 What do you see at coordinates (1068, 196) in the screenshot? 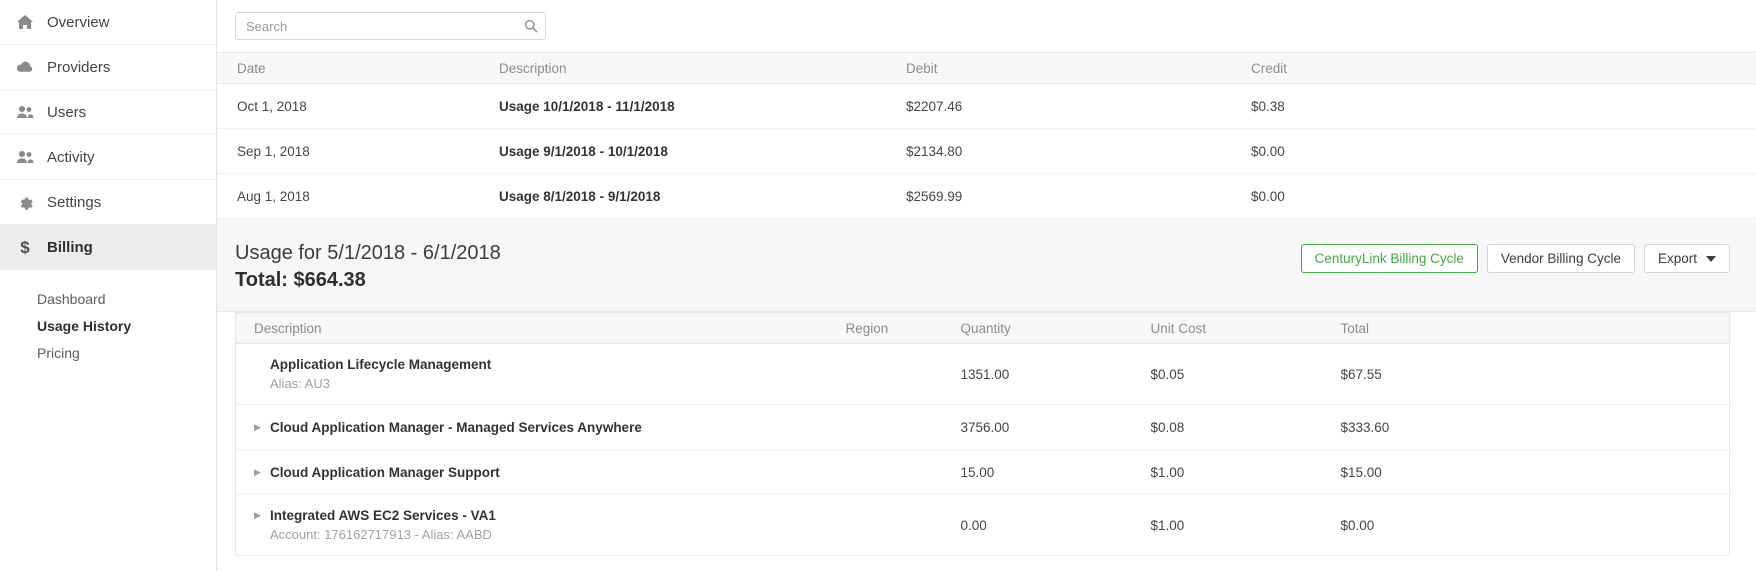
I see `cell-debit: $2569.99` at bounding box center [1068, 196].